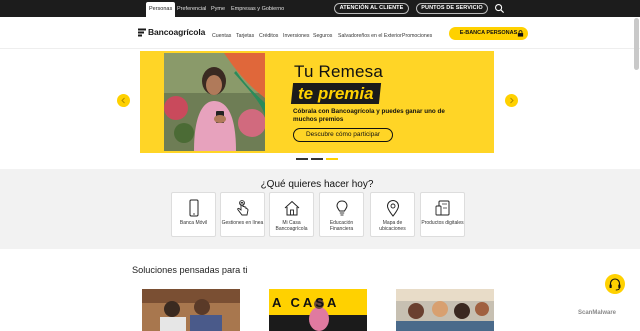 The height and width of the screenshot is (331, 640). What do you see at coordinates (191, 9) in the screenshot?
I see `segment-preferencial: Preferencial` at bounding box center [191, 9].